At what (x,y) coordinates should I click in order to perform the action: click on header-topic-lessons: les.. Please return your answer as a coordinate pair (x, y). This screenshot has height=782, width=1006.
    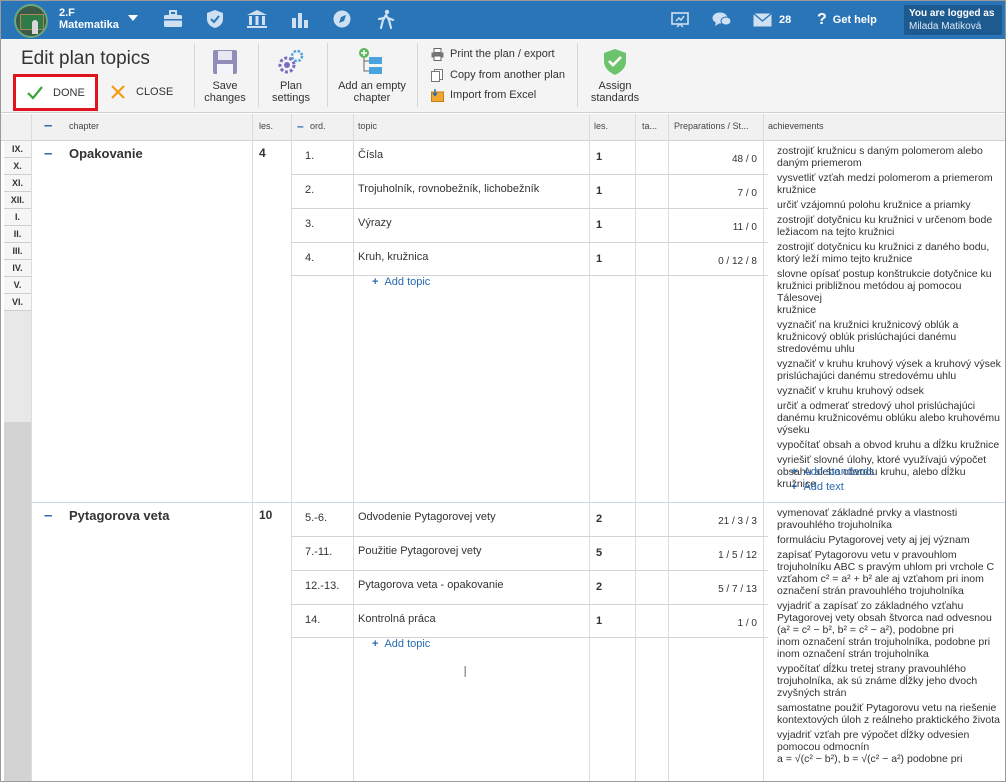
    Looking at the image, I should click on (601, 126).